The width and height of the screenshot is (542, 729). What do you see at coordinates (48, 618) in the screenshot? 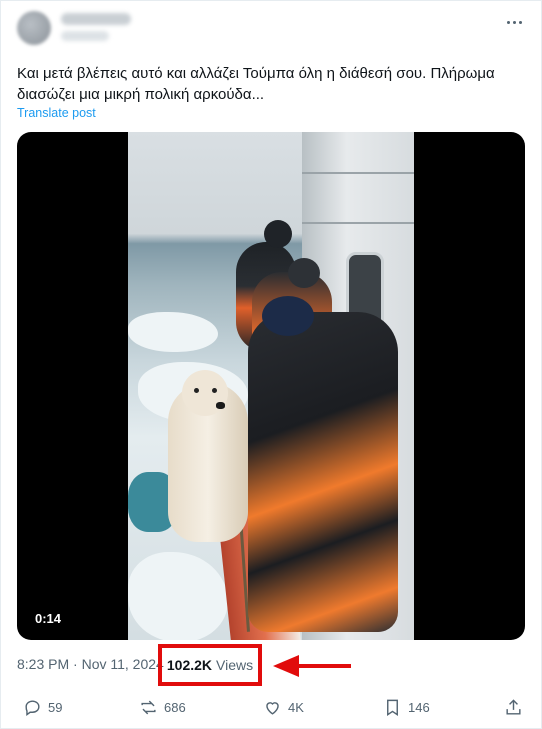
I see `video-duration: 0:14` at bounding box center [48, 618].